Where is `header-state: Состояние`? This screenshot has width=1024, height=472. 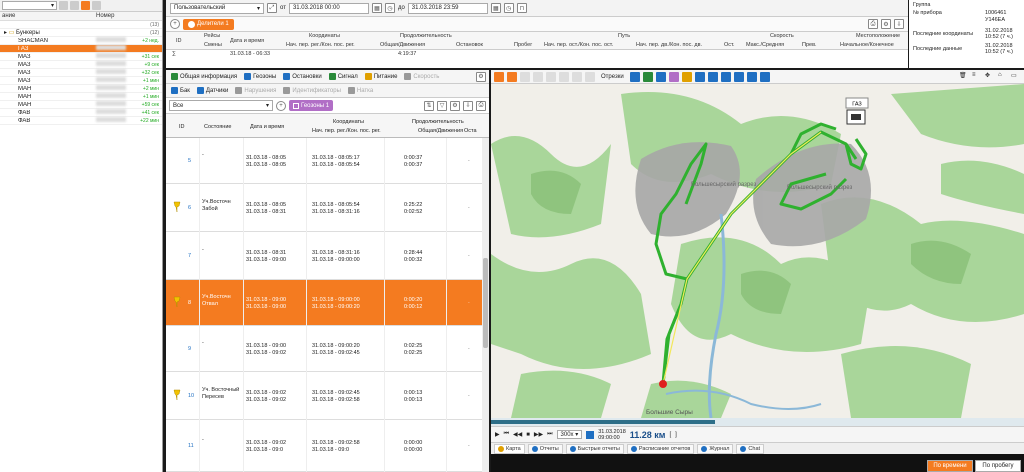 header-state: Состояние is located at coordinates (217, 127).